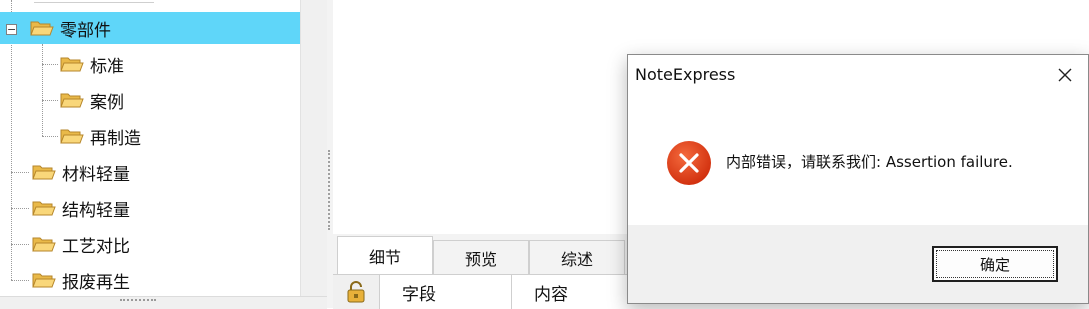 The height and width of the screenshot is (309, 1089). I want to click on horizontal-scrollbar, so click(163, 302).